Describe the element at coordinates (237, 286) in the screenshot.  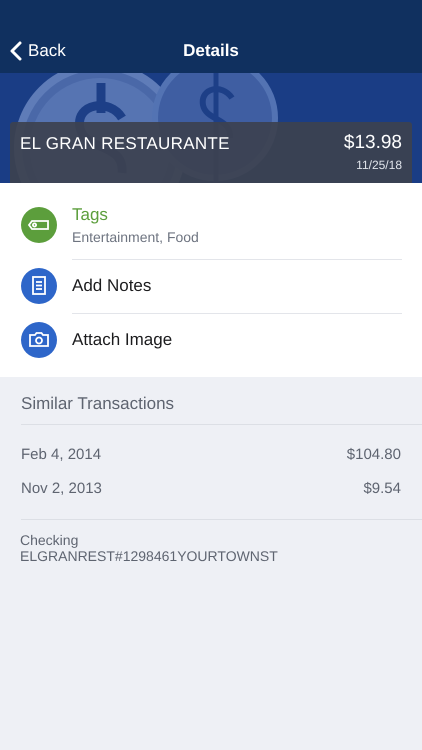
I see `action-label: Add Notes` at that location.